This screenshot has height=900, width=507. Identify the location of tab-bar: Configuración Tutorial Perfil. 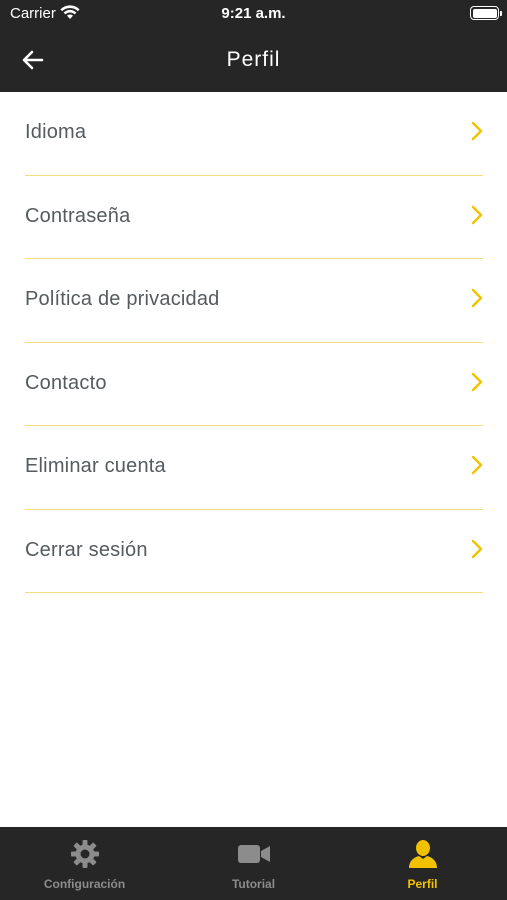
(253, 863).